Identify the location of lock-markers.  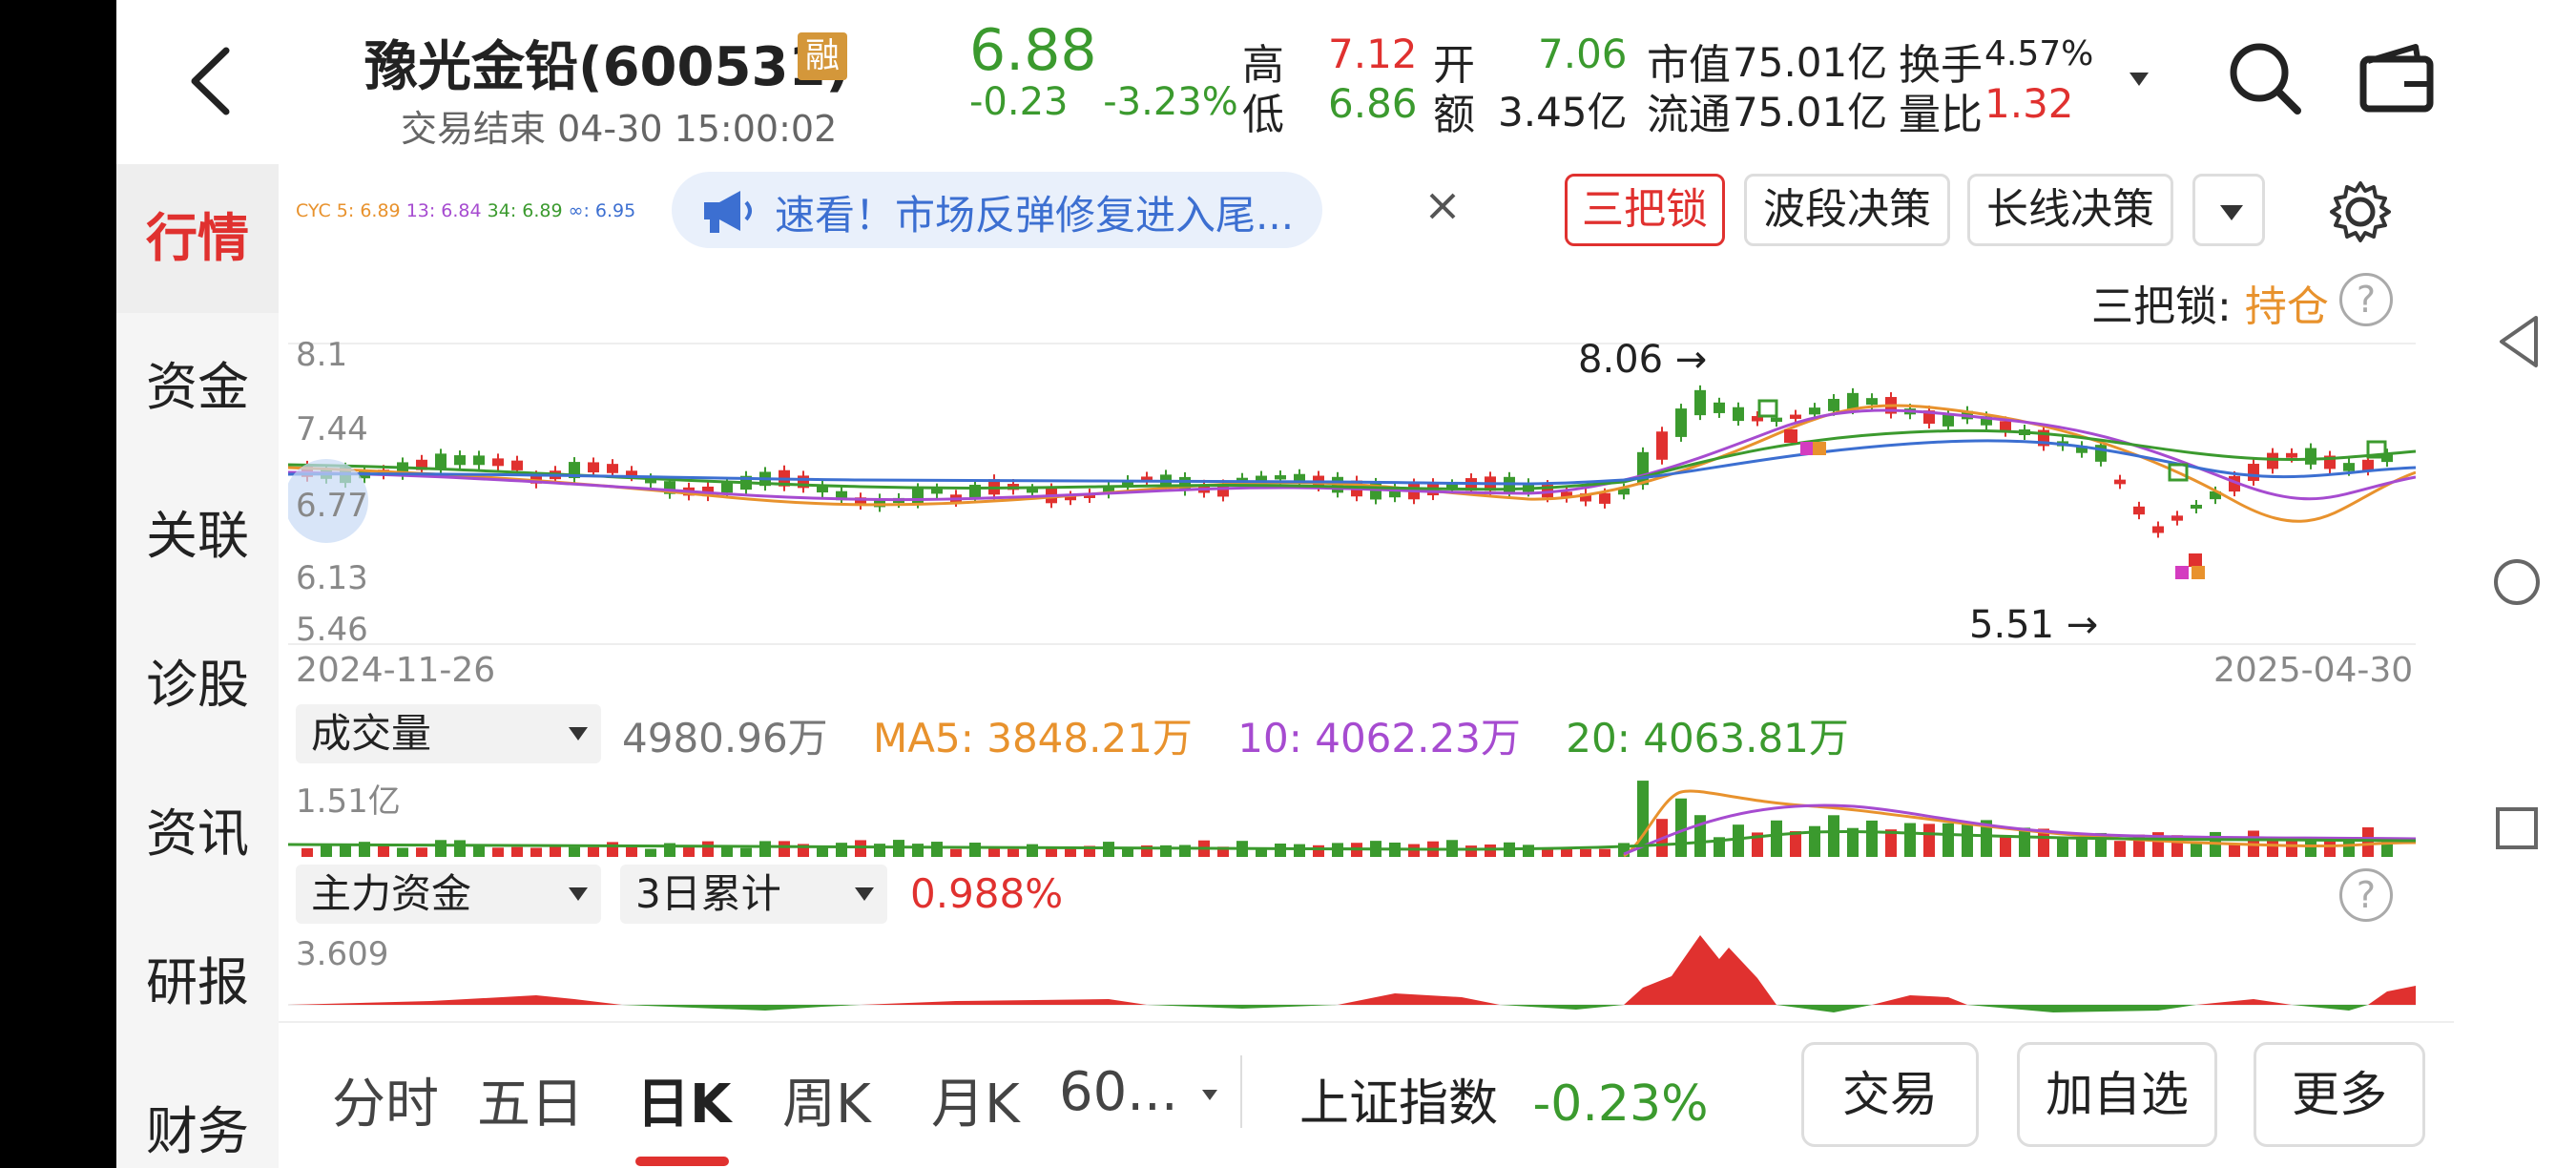
(2072, 489).